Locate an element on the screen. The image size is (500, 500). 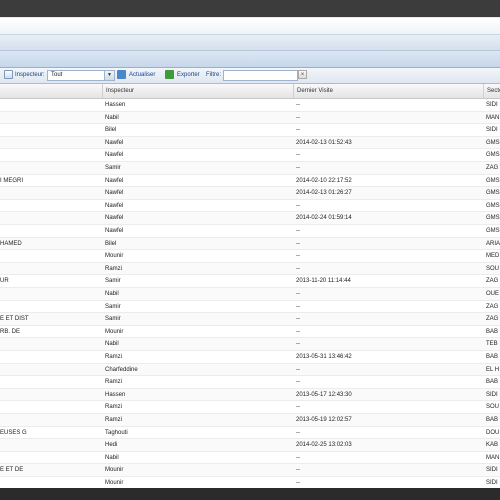
table-row: RB. DE Mounir -- BAB is located at coordinates (250, 332).